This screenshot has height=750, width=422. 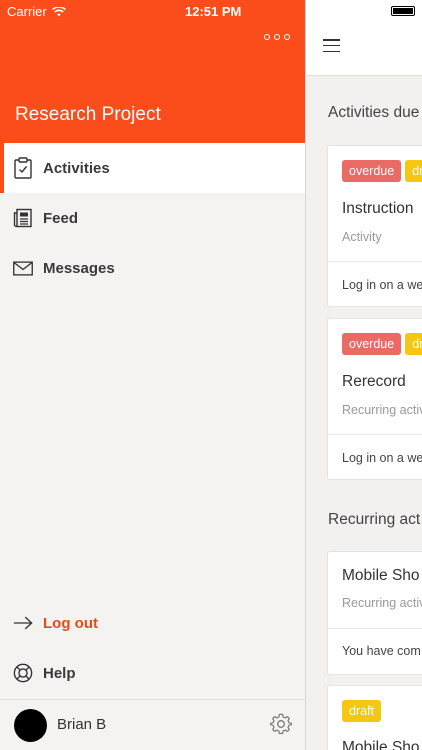 I want to click on nav-item-activities: Activities, so click(x=152, y=168).